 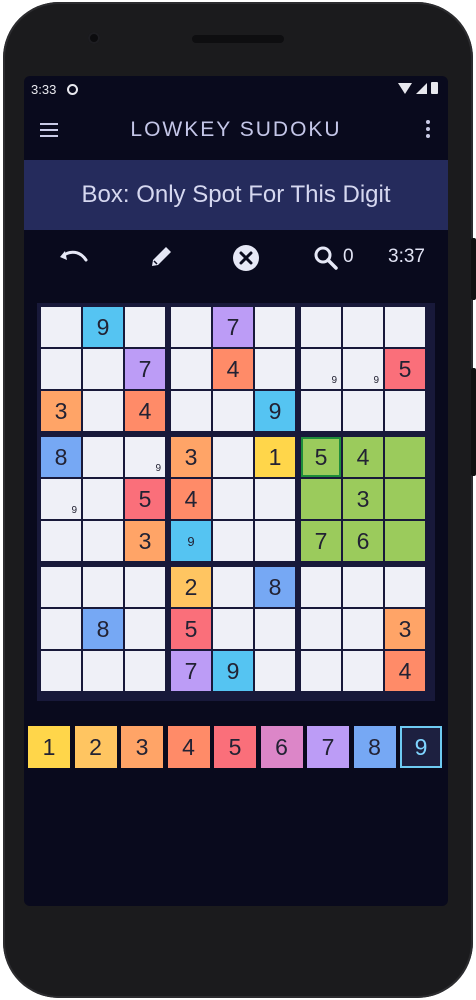 I want to click on digit-button-2: 2, so click(x=95, y=747).